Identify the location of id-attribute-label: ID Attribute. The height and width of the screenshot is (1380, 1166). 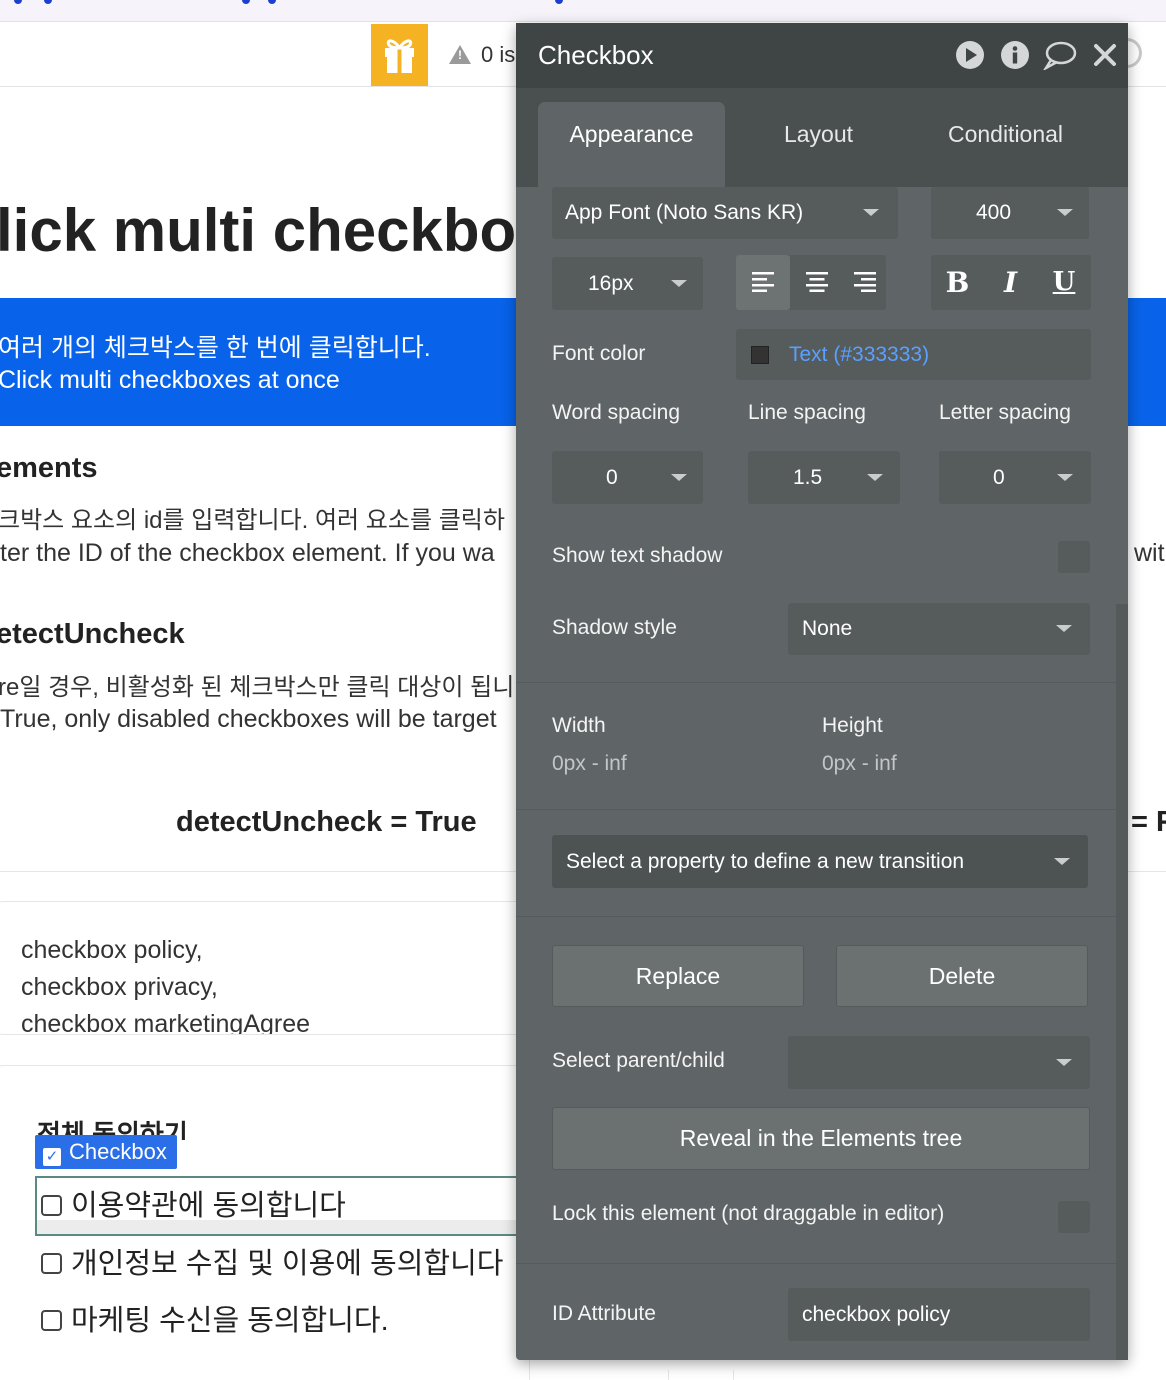
(604, 1313).